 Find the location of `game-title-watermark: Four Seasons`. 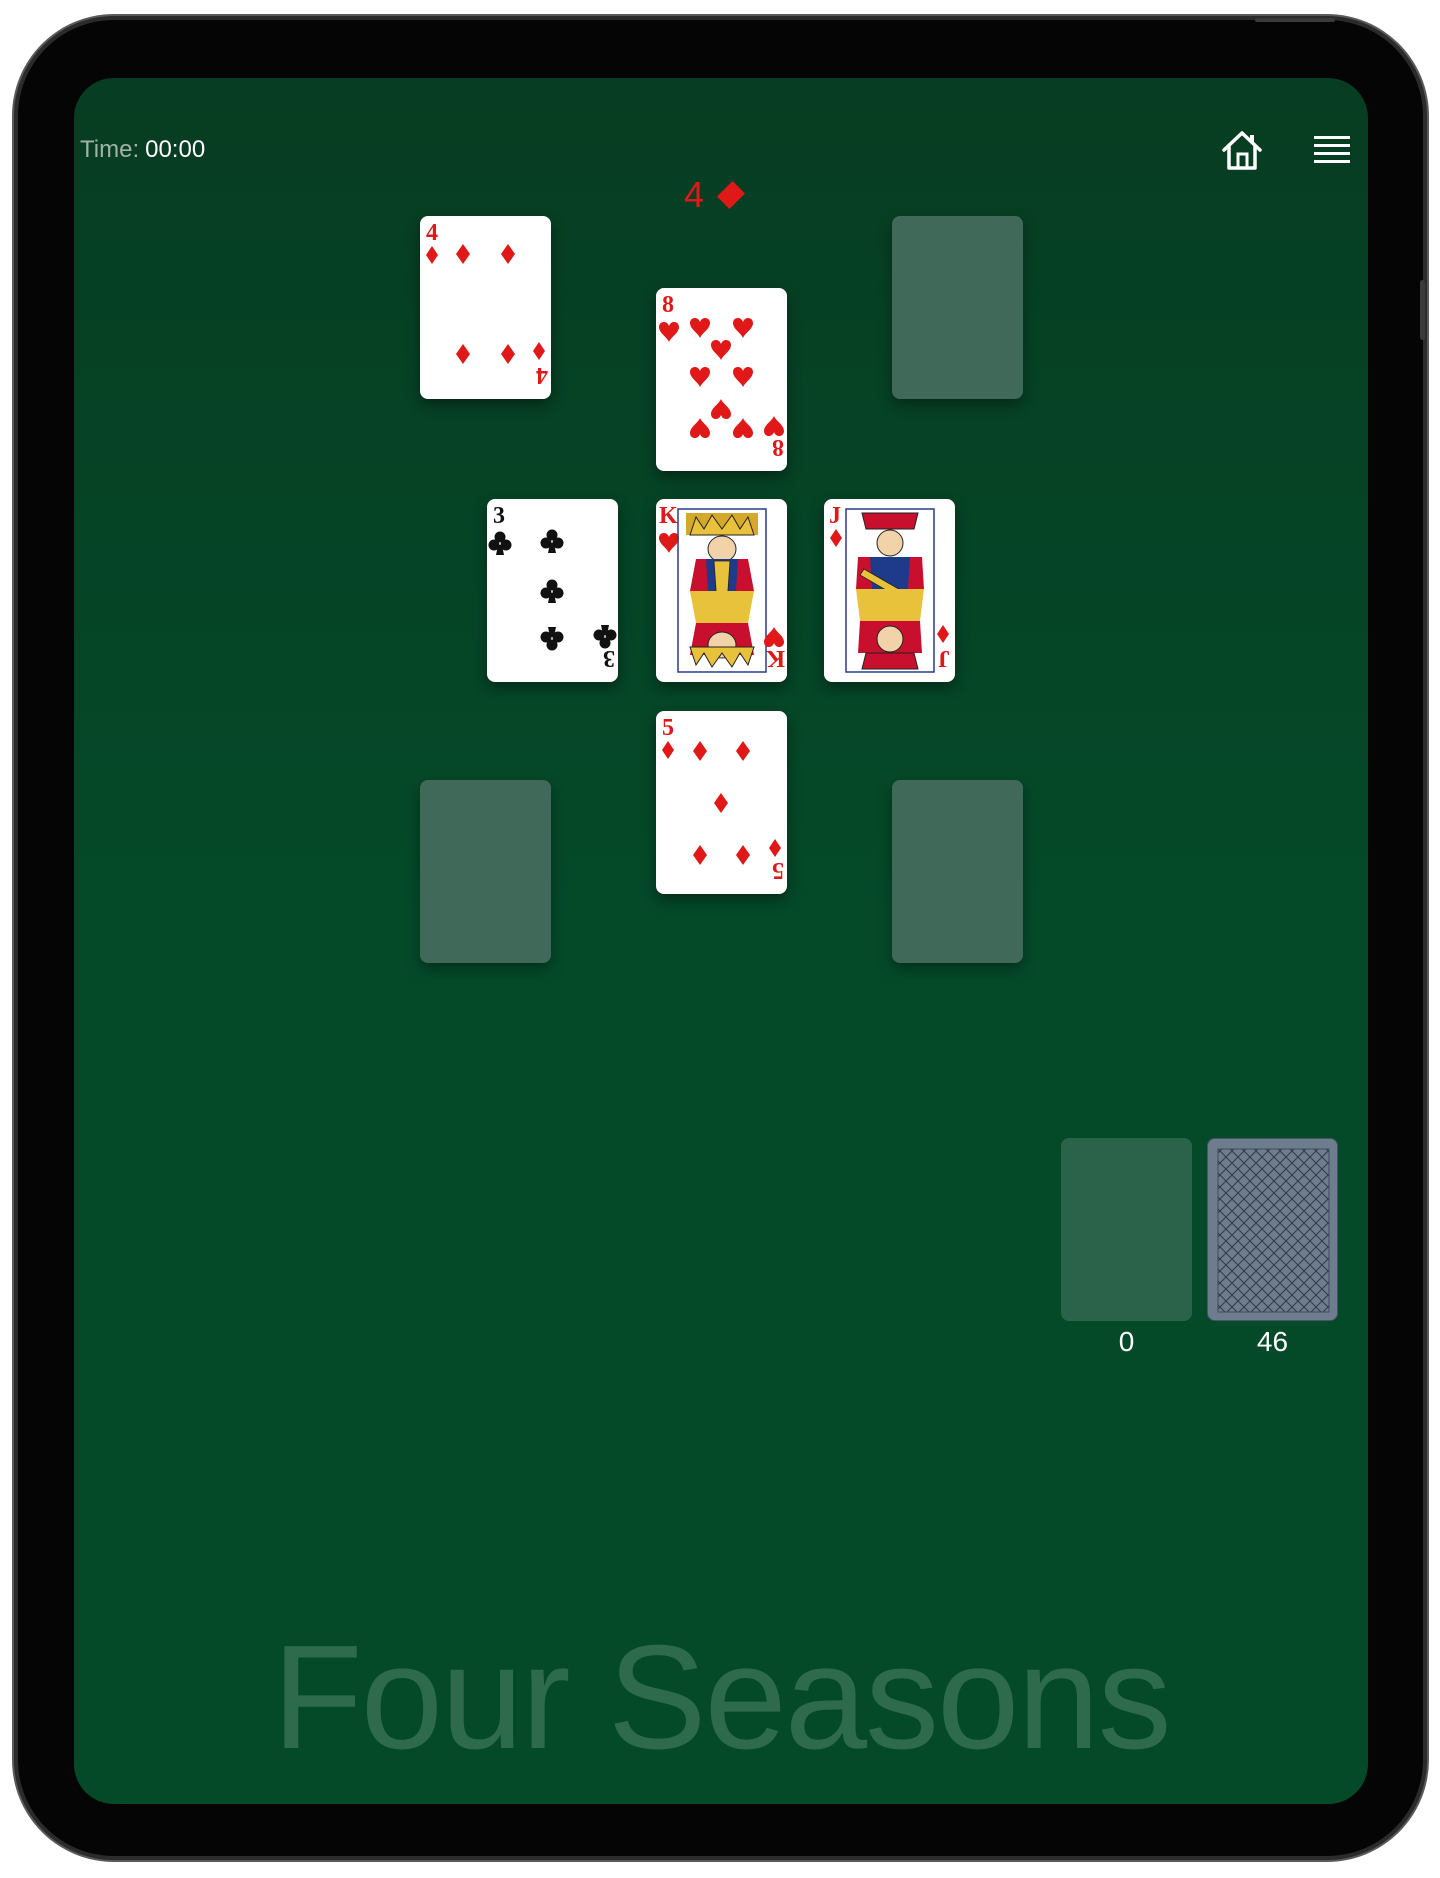

game-title-watermark: Four Seasons is located at coordinates (721, 1697).